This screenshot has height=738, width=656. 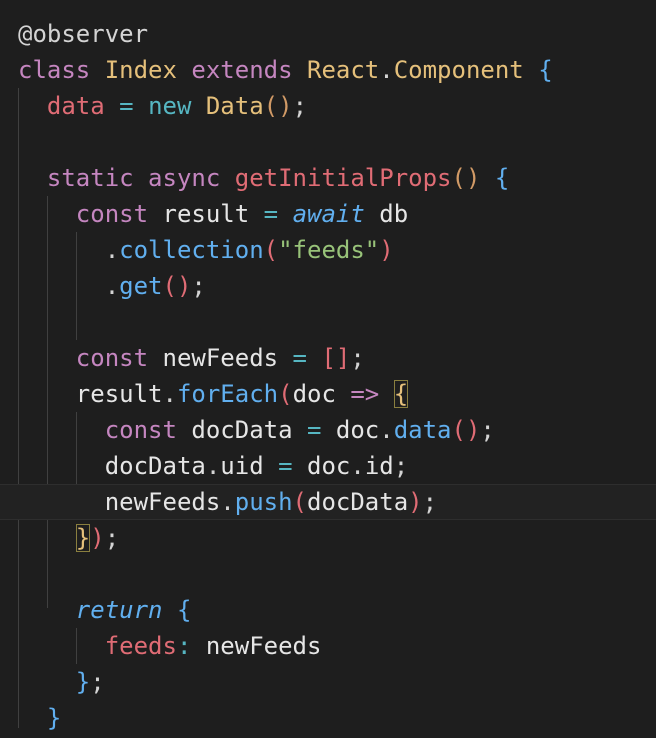 I want to click on code-token: return, so click(x=97, y=610).